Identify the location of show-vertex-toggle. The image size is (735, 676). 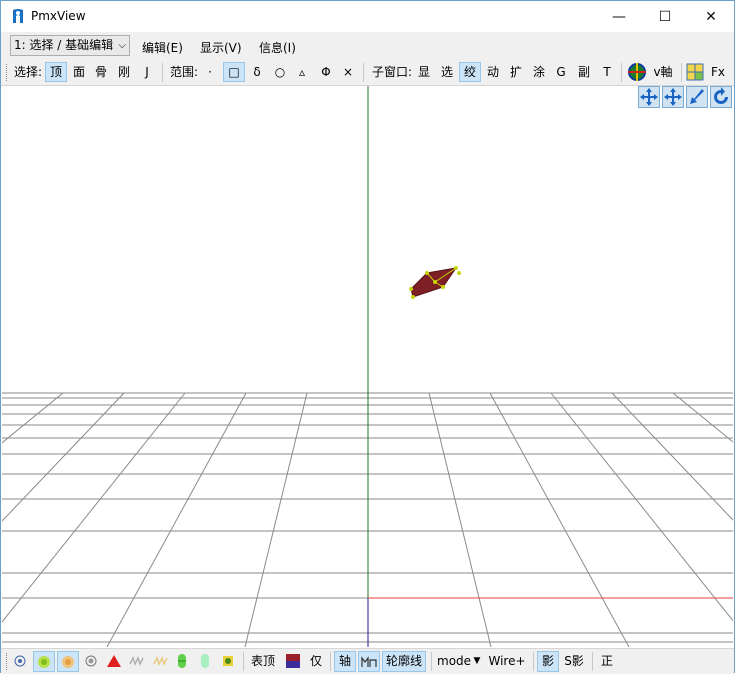
(44, 661).